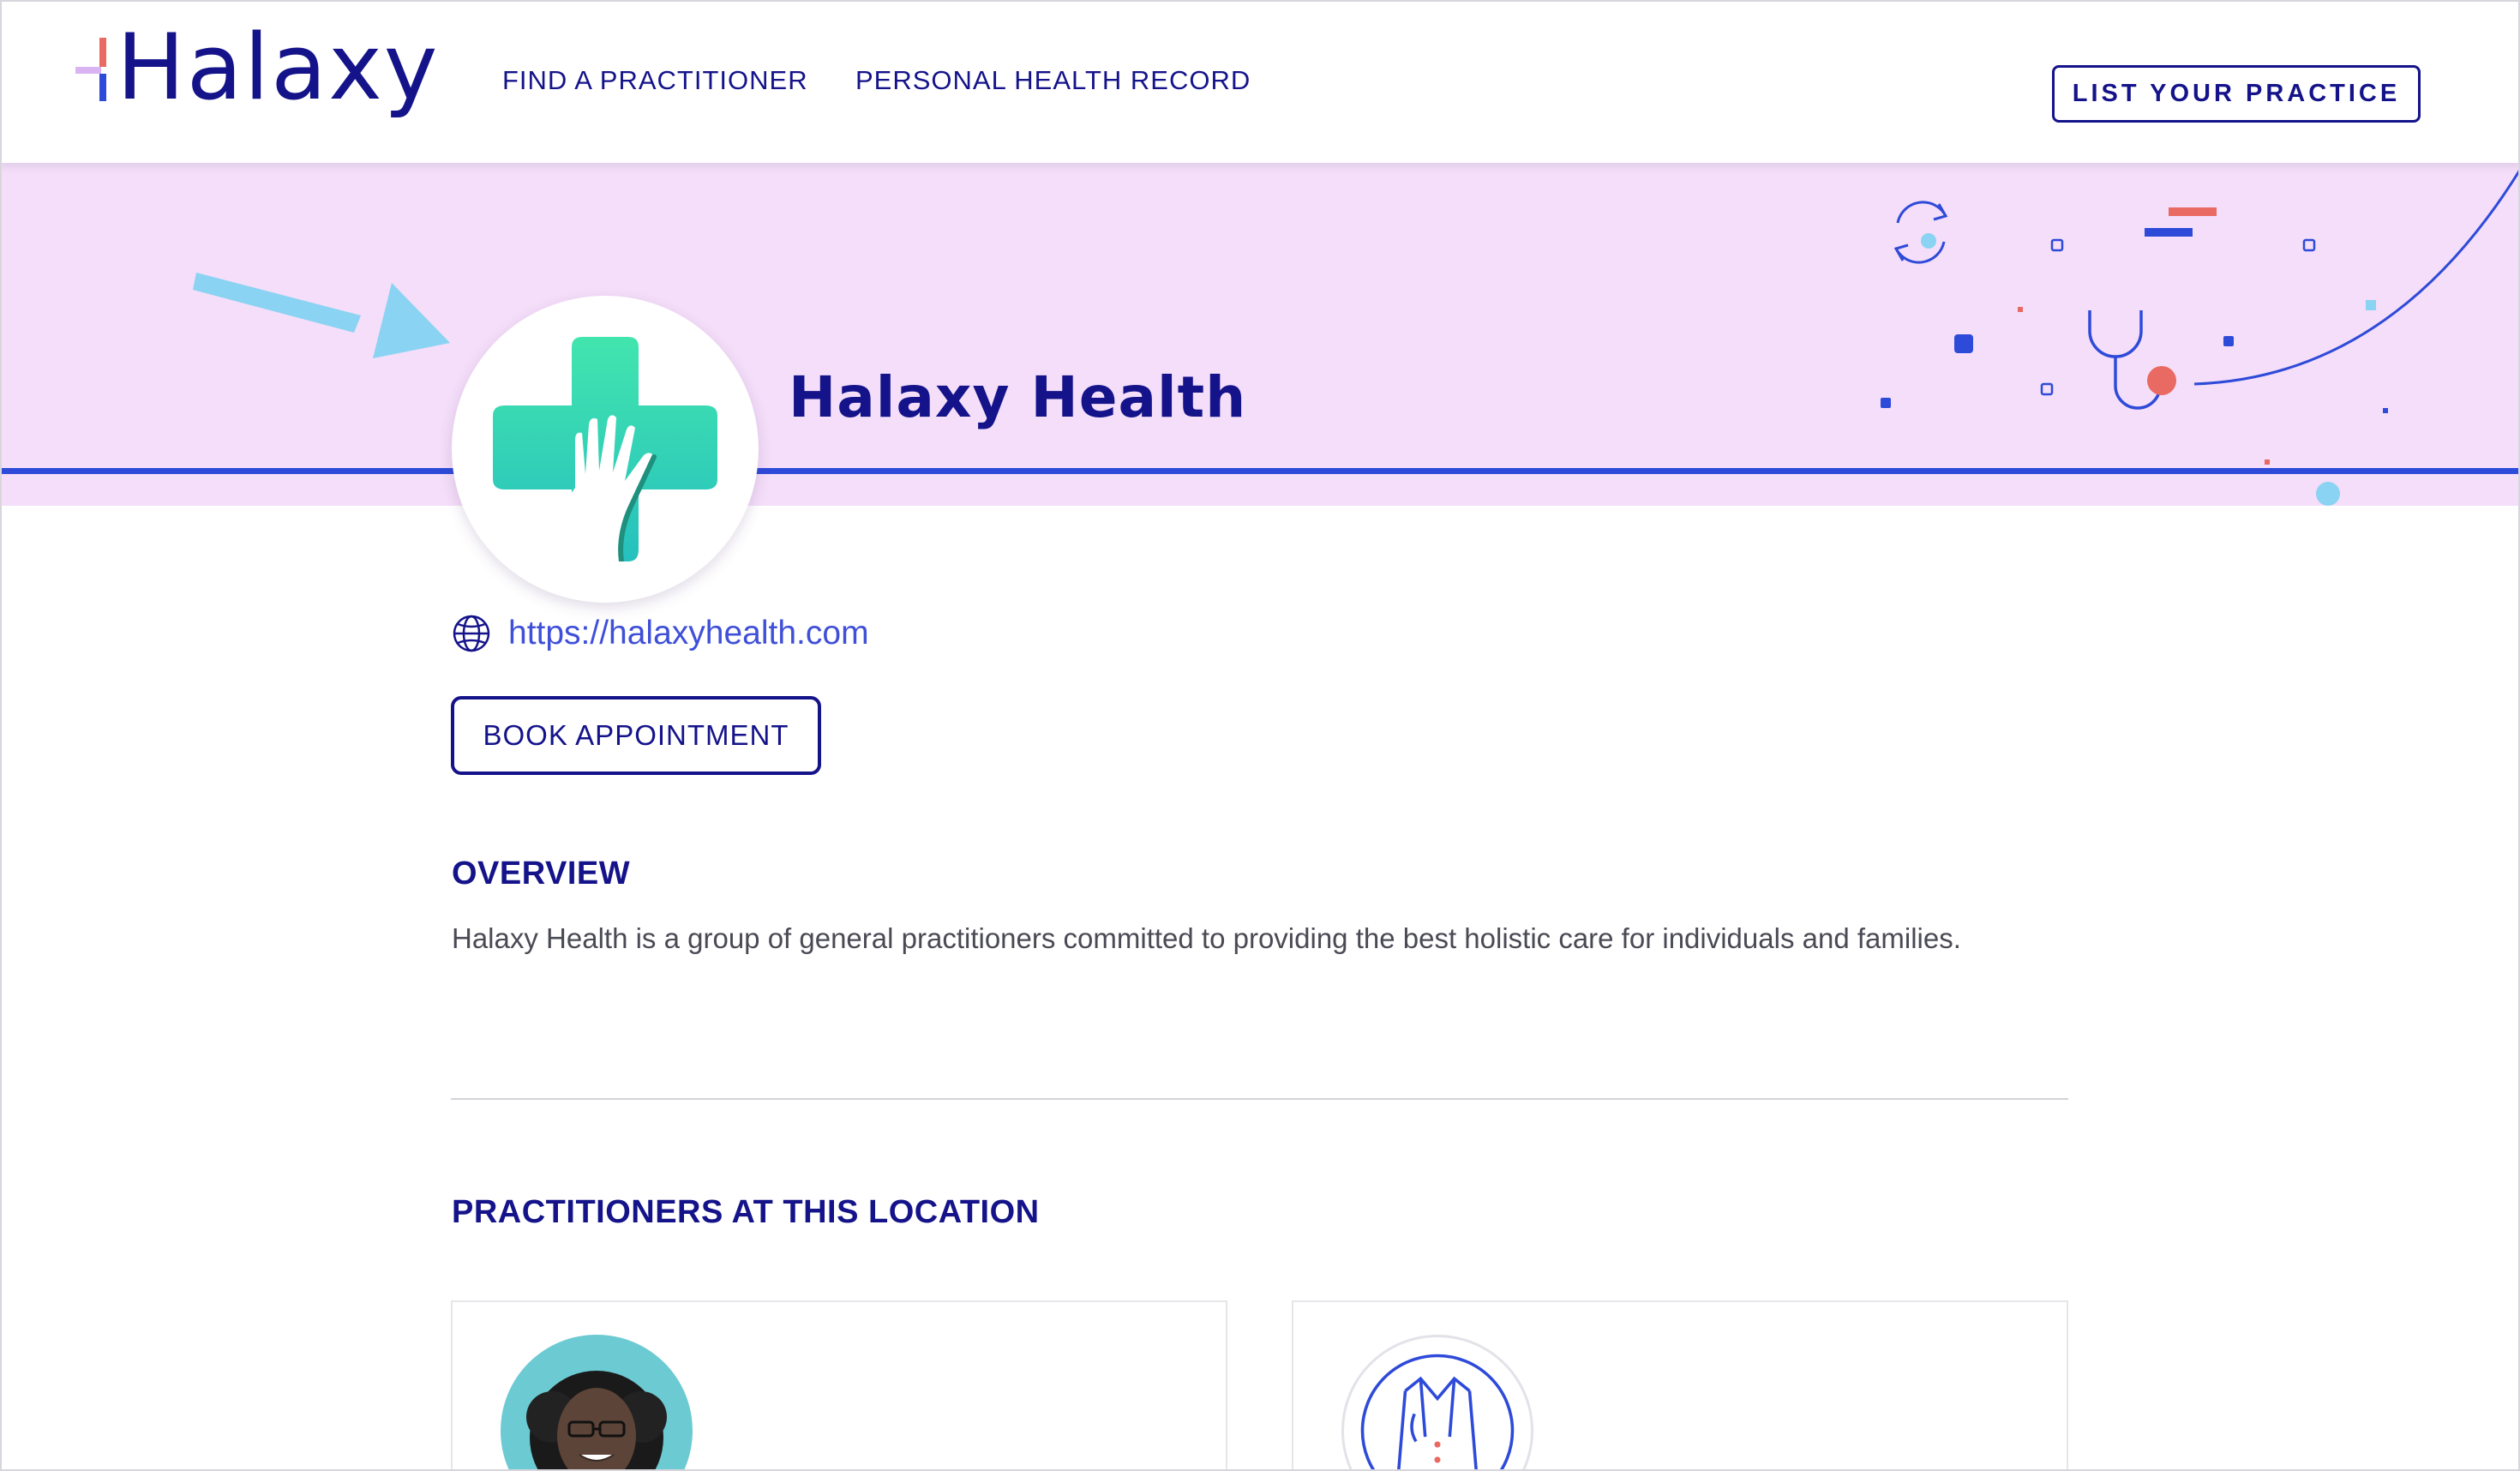 The image size is (2520, 1471). What do you see at coordinates (1053, 80) in the screenshot?
I see `nav-personal-health-record: PERSONAL HEALTH RECORD` at bounding box center [1053, 80].